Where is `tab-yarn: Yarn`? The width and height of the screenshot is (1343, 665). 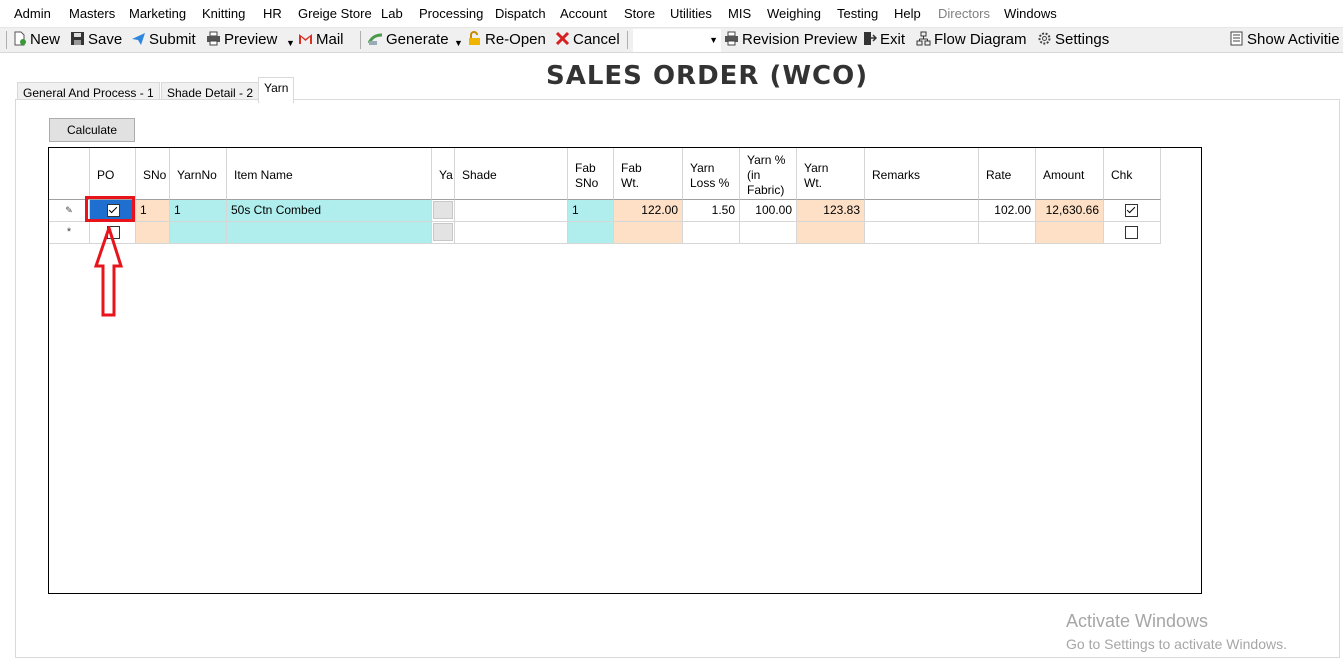
tab-yarn: Yarn is located at coordinates (276, 90).